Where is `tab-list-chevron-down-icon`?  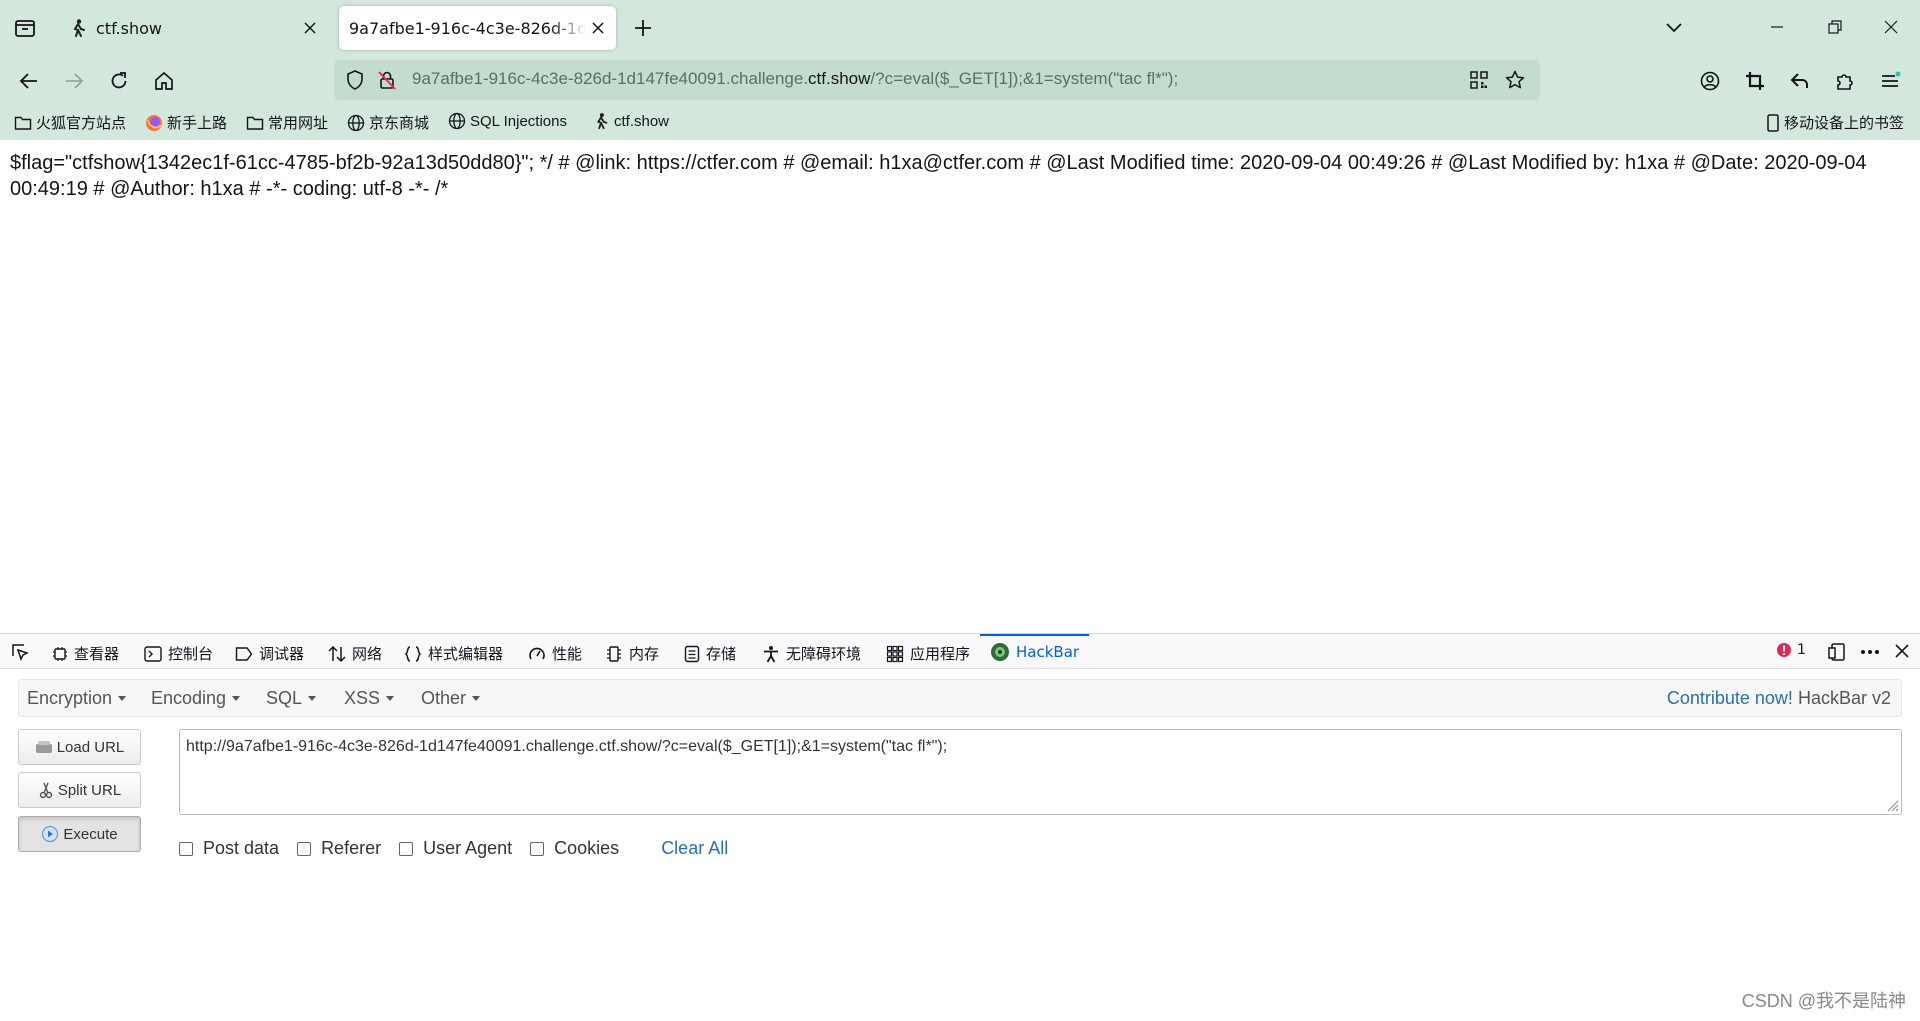 tab-list-chevron-down-icon is located at coordinates (1674, 27).